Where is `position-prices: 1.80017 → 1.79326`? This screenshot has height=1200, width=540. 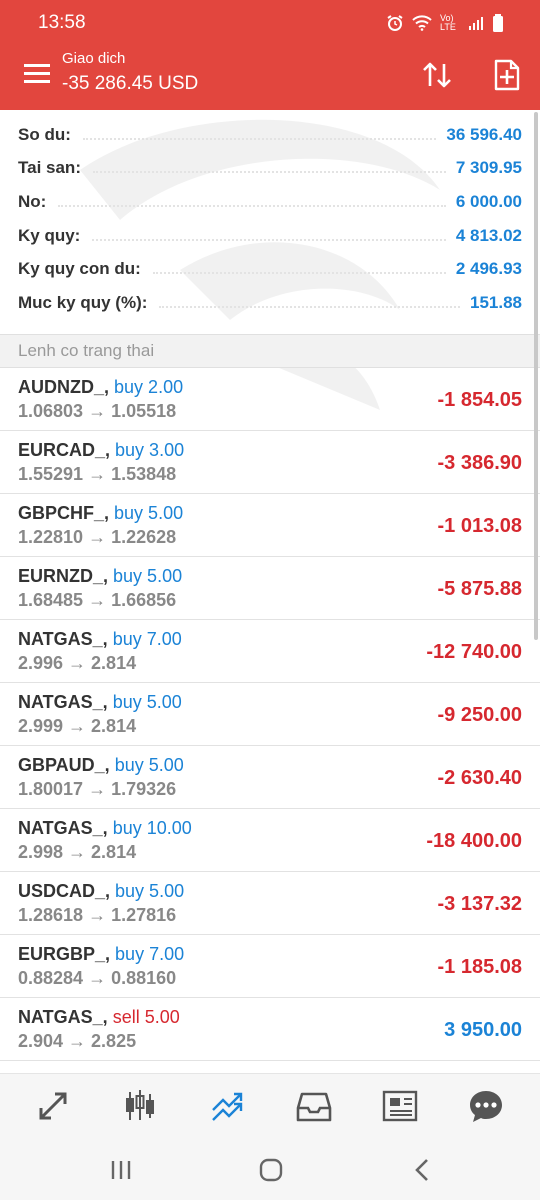
position-prices: 1.80017 → 1.79326 is located at coordinates (97, 789).